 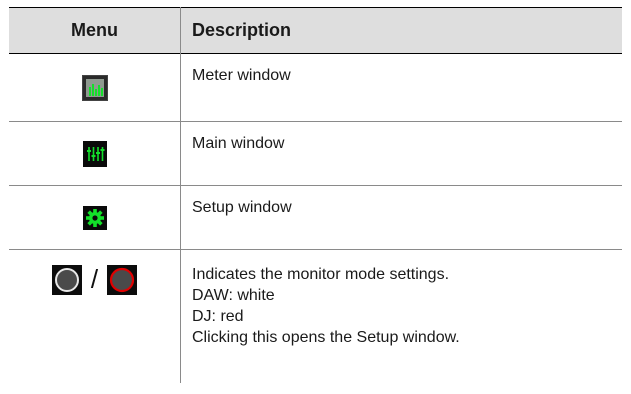 I want to click on mixer-faders-icon, so click(x=94, y=153).